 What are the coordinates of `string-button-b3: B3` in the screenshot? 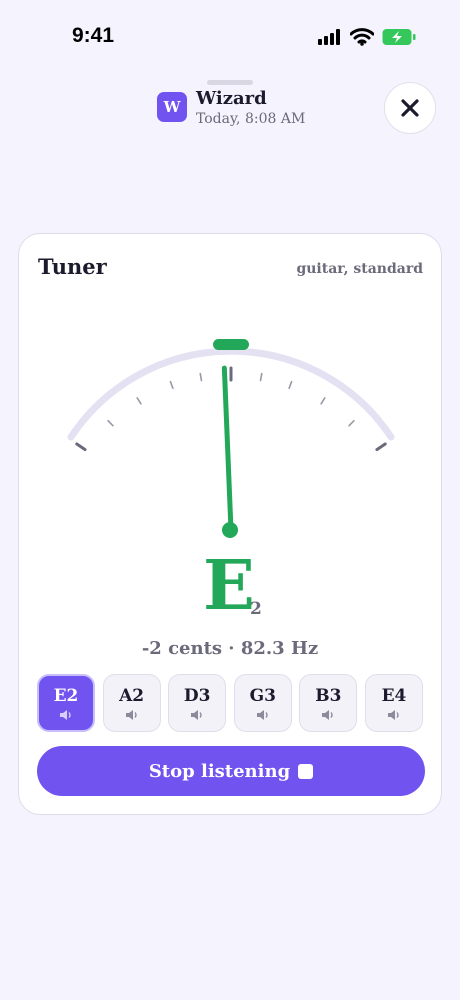 It's located at (328, 703).